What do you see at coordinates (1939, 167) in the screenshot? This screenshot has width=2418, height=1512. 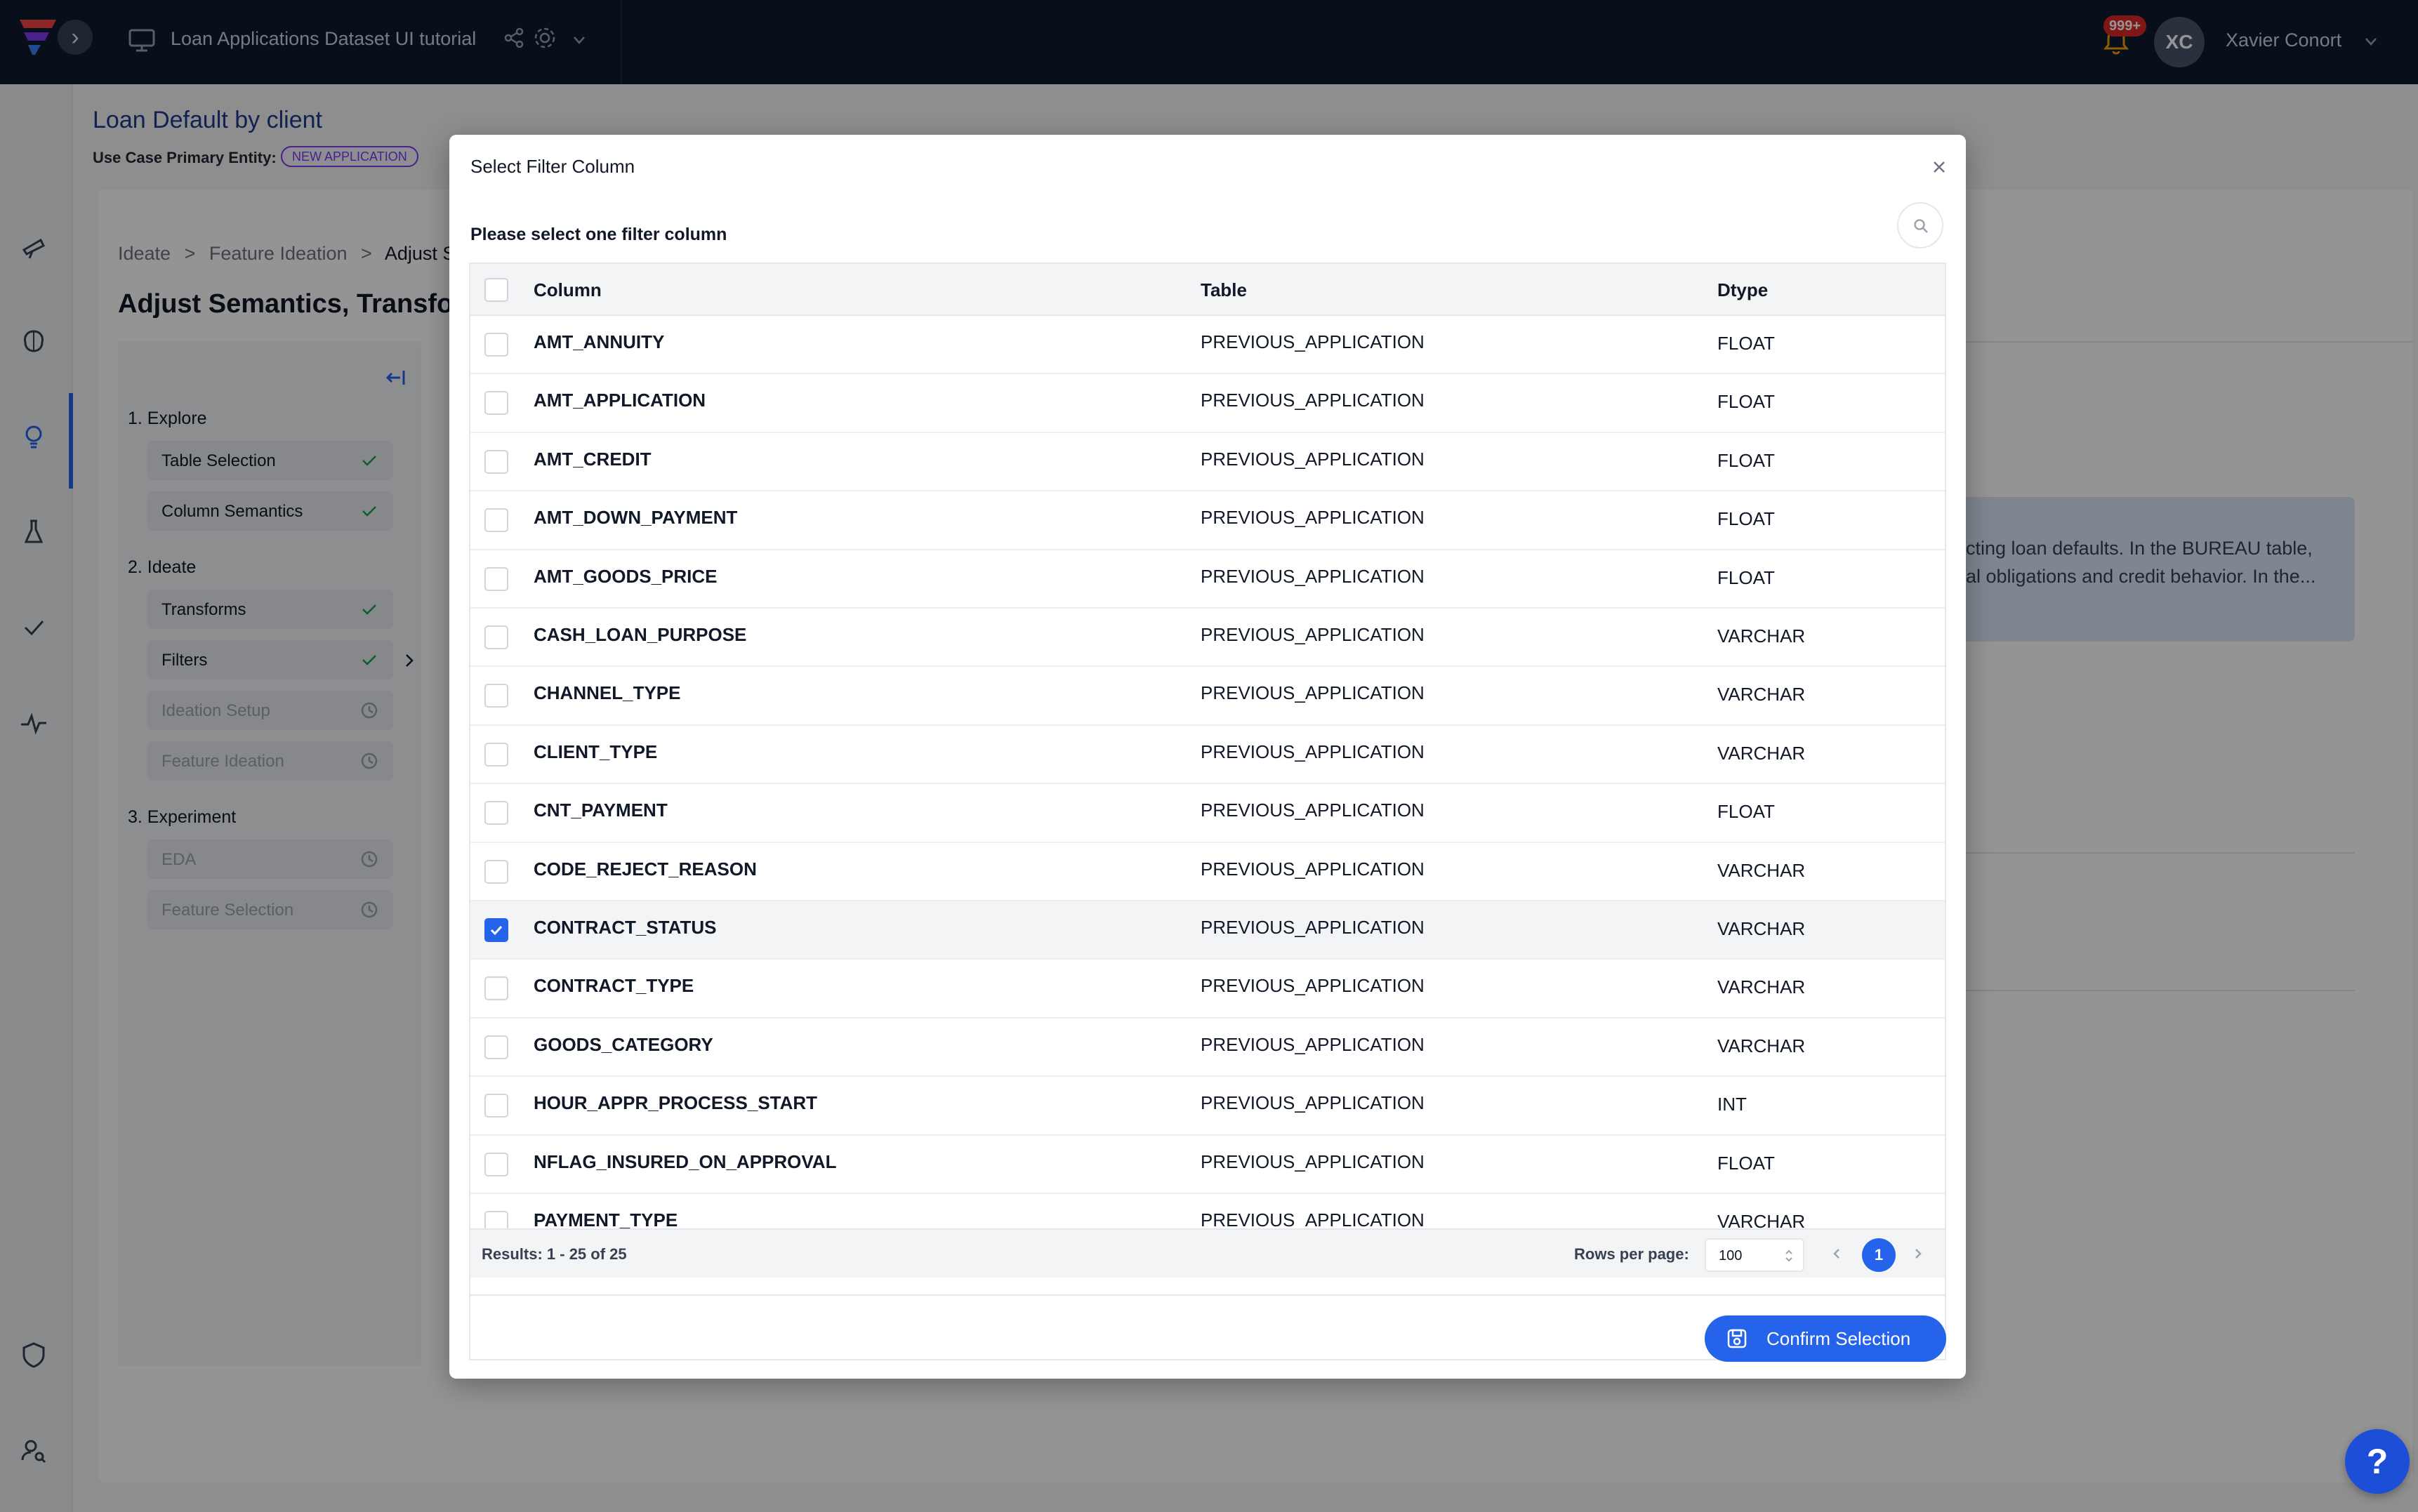 I see `close-icon` at bounding box center [1939, 167].